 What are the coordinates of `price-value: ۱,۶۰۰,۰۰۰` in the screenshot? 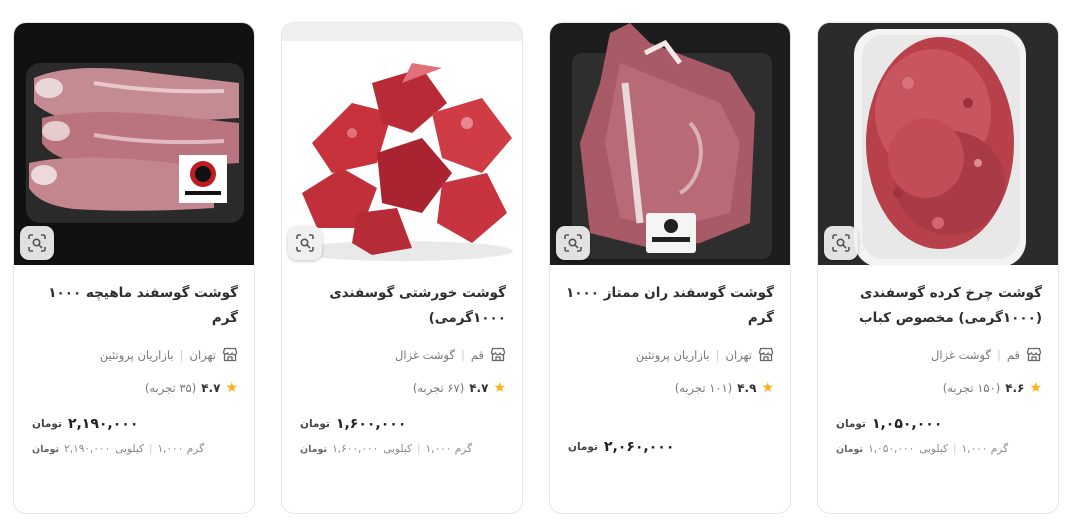 It's located at (371, 424).